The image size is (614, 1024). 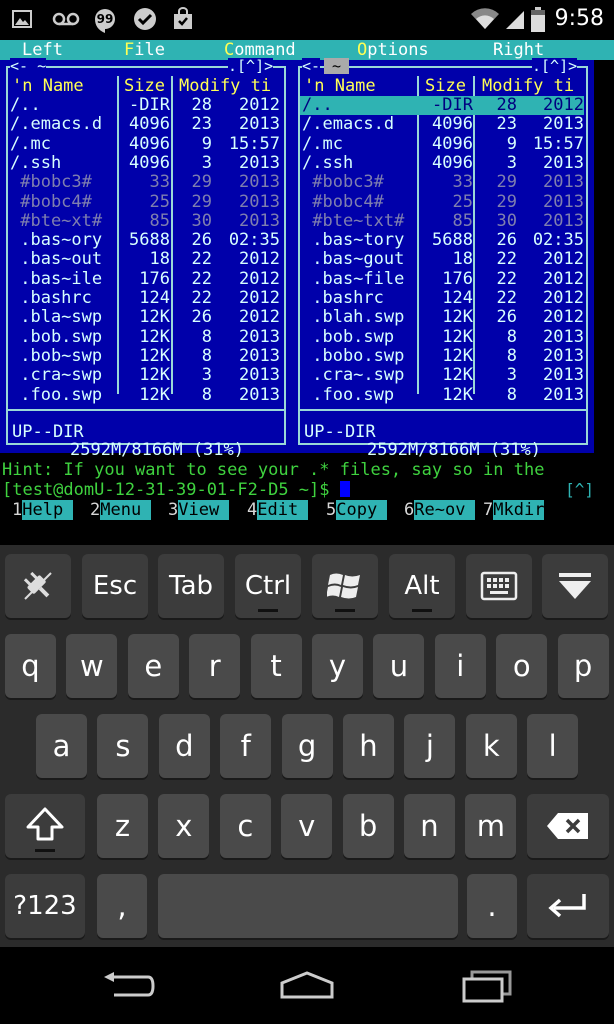 I want to click on key-c: c, so click(x=245, y=826).